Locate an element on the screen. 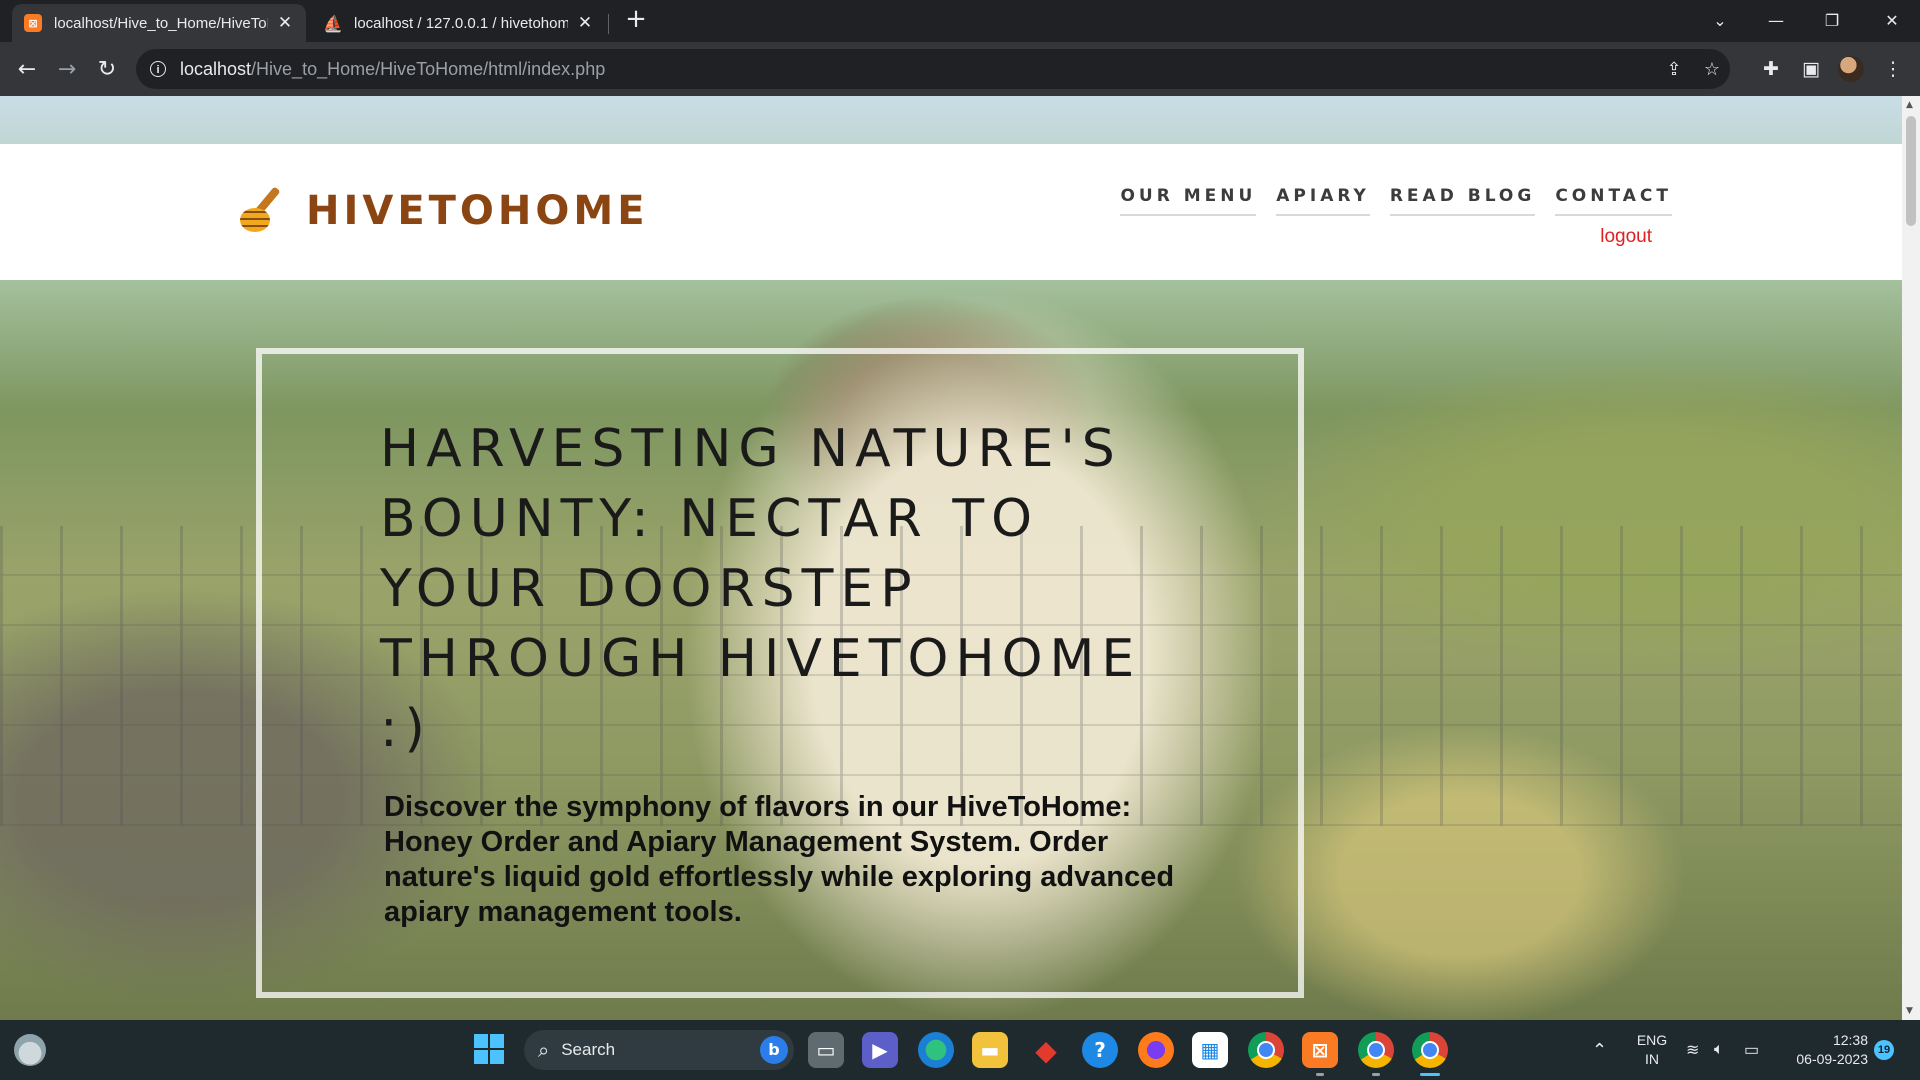 The image size is (1920, 1080). forward-icon: → is located at coordinates (67, 69).